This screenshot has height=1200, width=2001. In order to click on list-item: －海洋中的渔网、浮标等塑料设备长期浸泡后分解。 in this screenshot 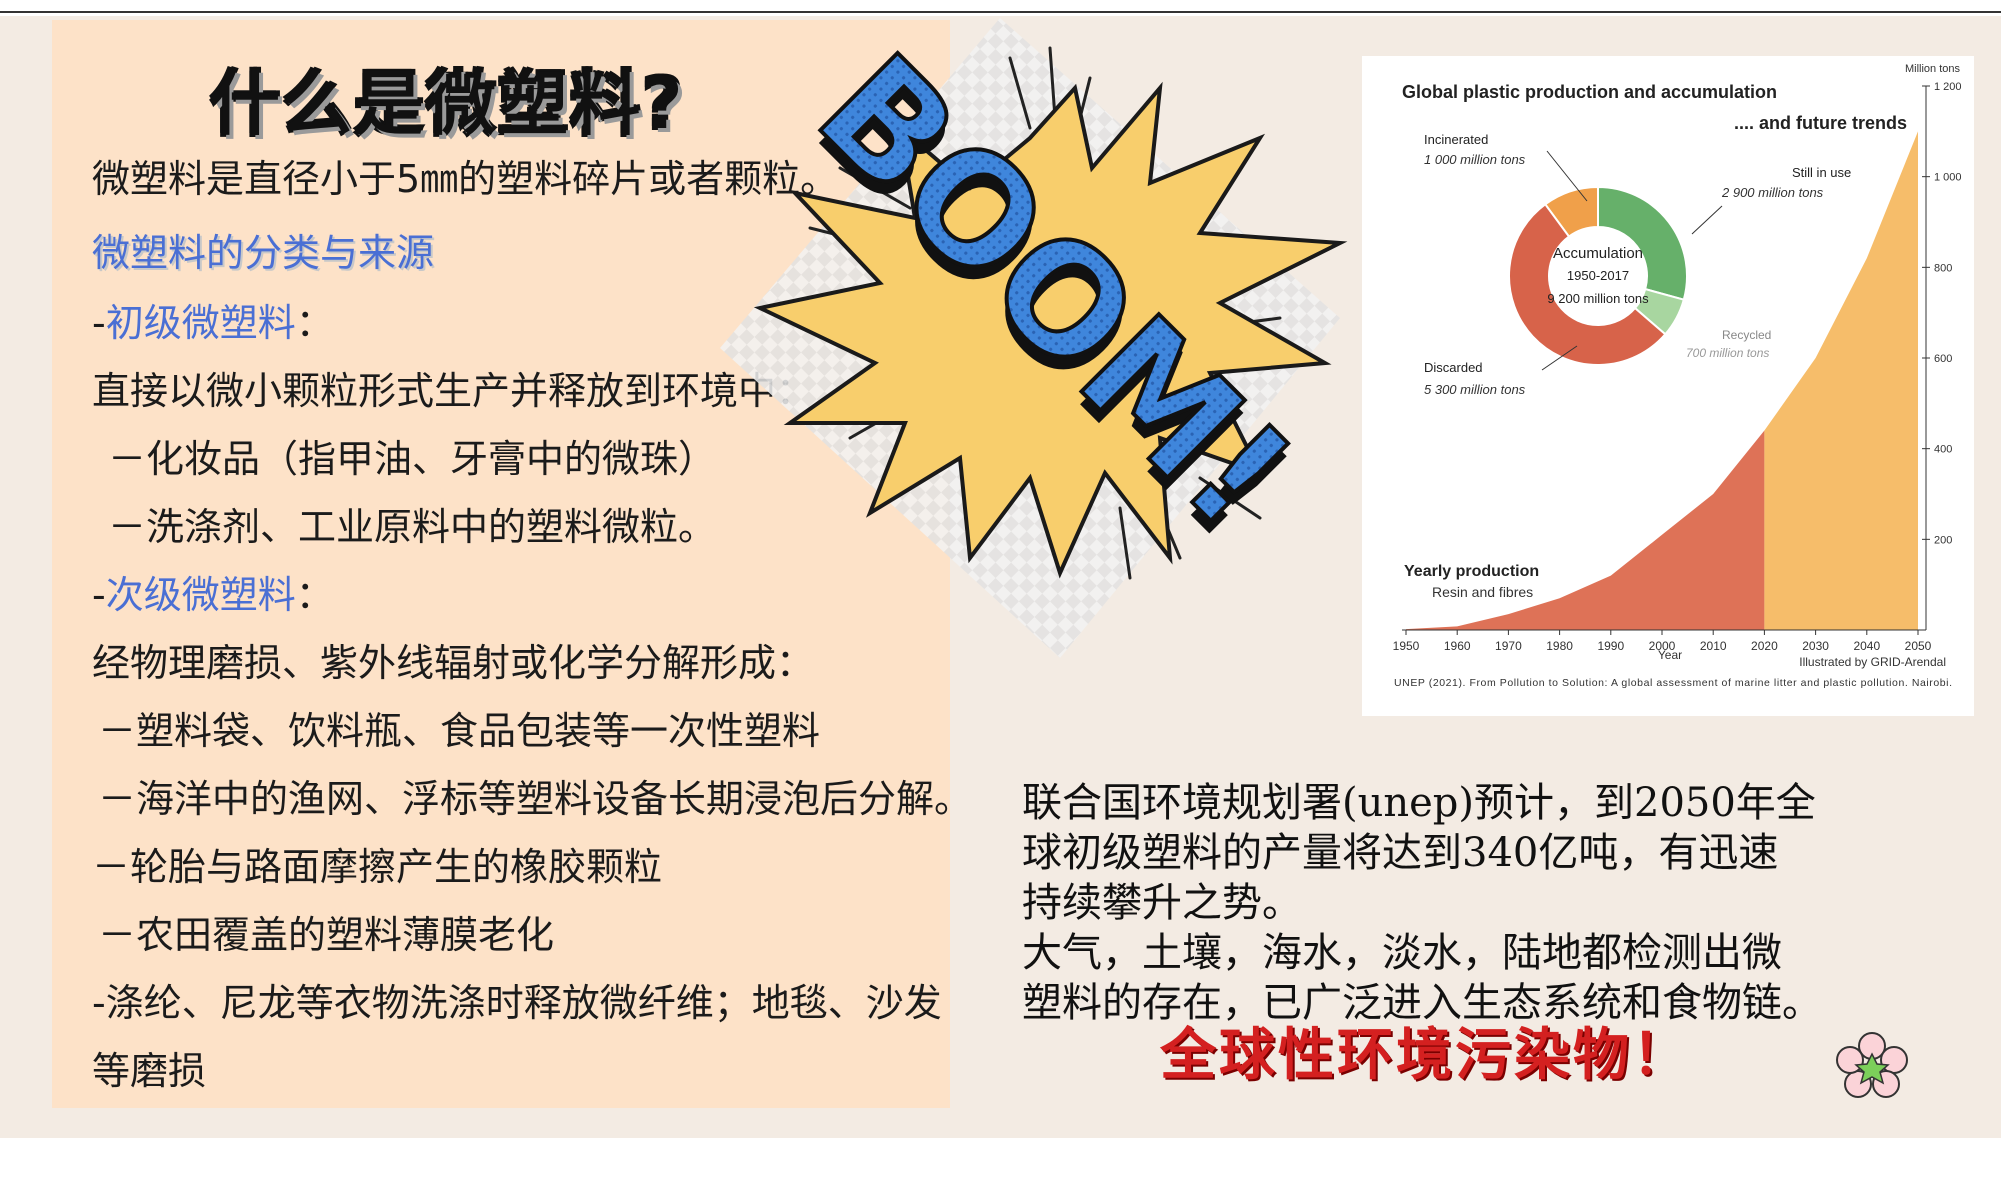, I will do `click(535, 799)`.